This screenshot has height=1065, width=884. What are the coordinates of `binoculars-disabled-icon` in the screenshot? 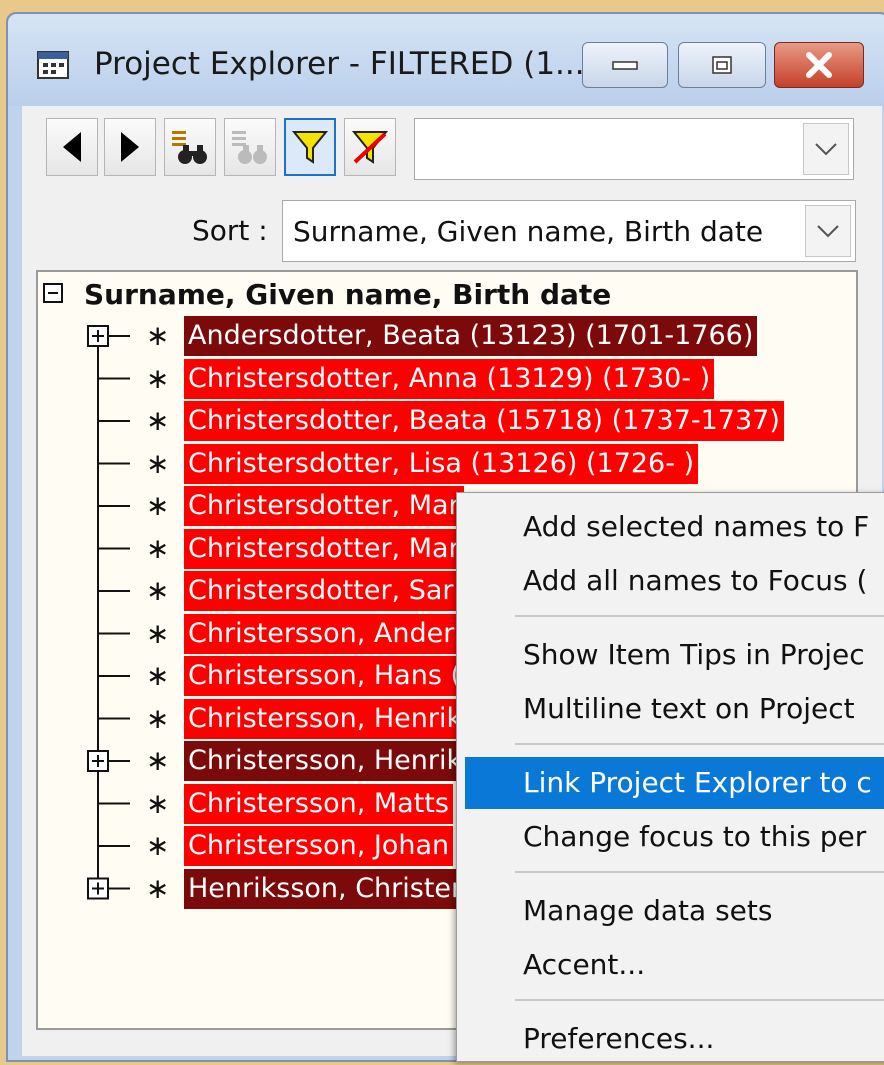 It's located at (249, 147).